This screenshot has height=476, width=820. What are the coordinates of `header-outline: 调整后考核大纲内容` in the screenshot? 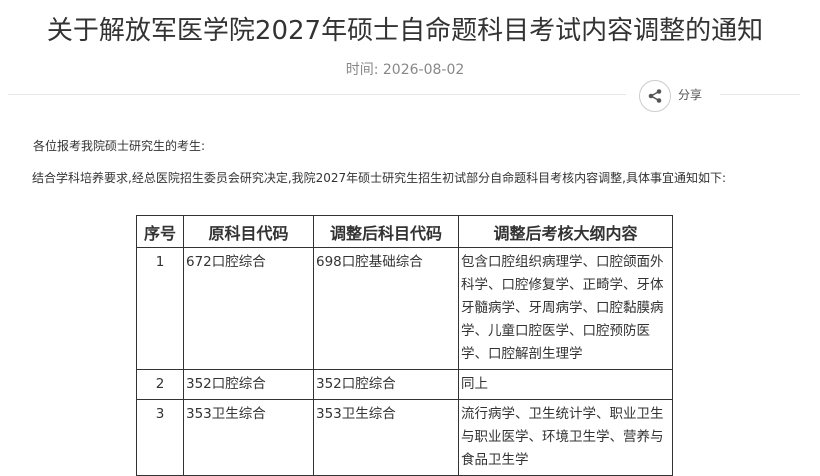 It's located at (565, 231).